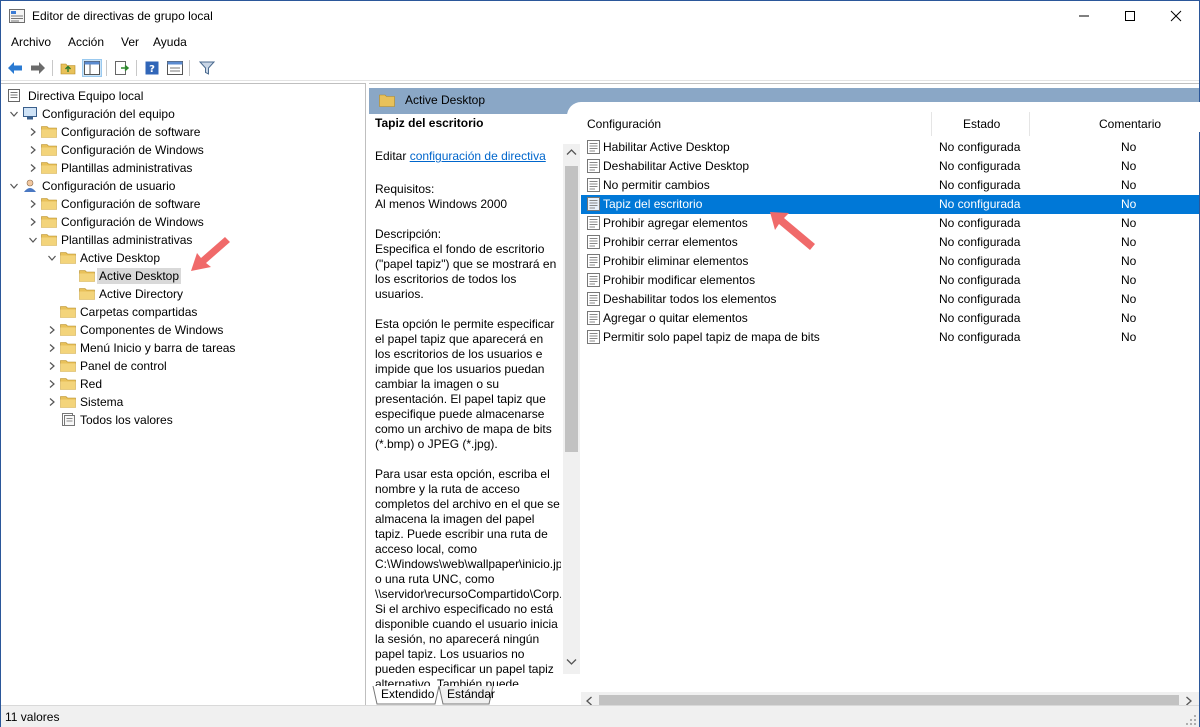 Image resolution: width=1200 pixels, height=727 pixels. I want to click on tree-item: Red, so click(181, 384).